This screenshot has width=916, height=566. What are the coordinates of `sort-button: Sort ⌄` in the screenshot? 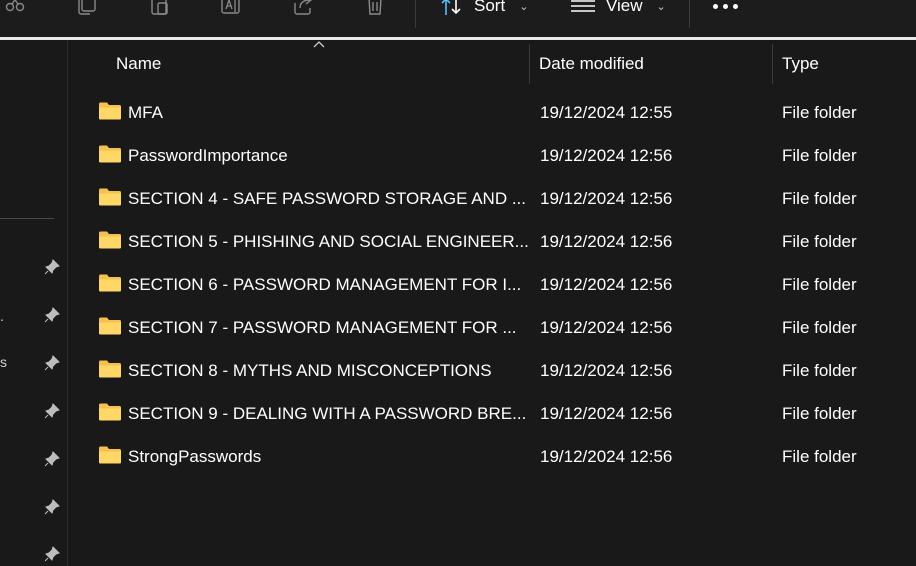 It's located at (484, 9).